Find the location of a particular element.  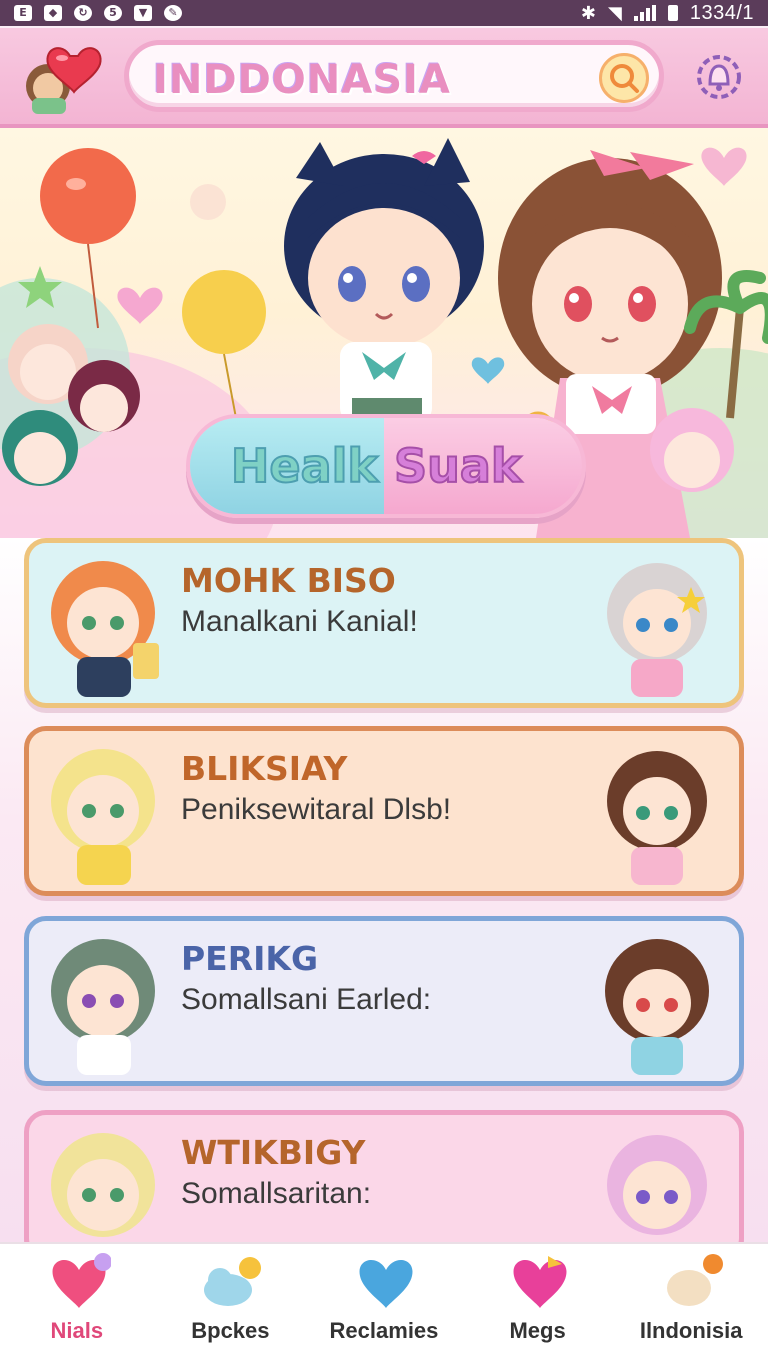

nav-item-ilndonisia: Ilndonisia is located at coordinates (691, 1294).